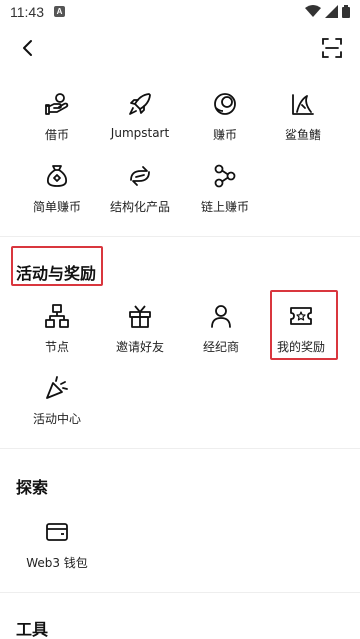 This screenshot has width=360, height=639. What do you see at coordinates (56, 347) in the screenshot?
I see `tile-label: 节点` at bounding box center [56, 347].